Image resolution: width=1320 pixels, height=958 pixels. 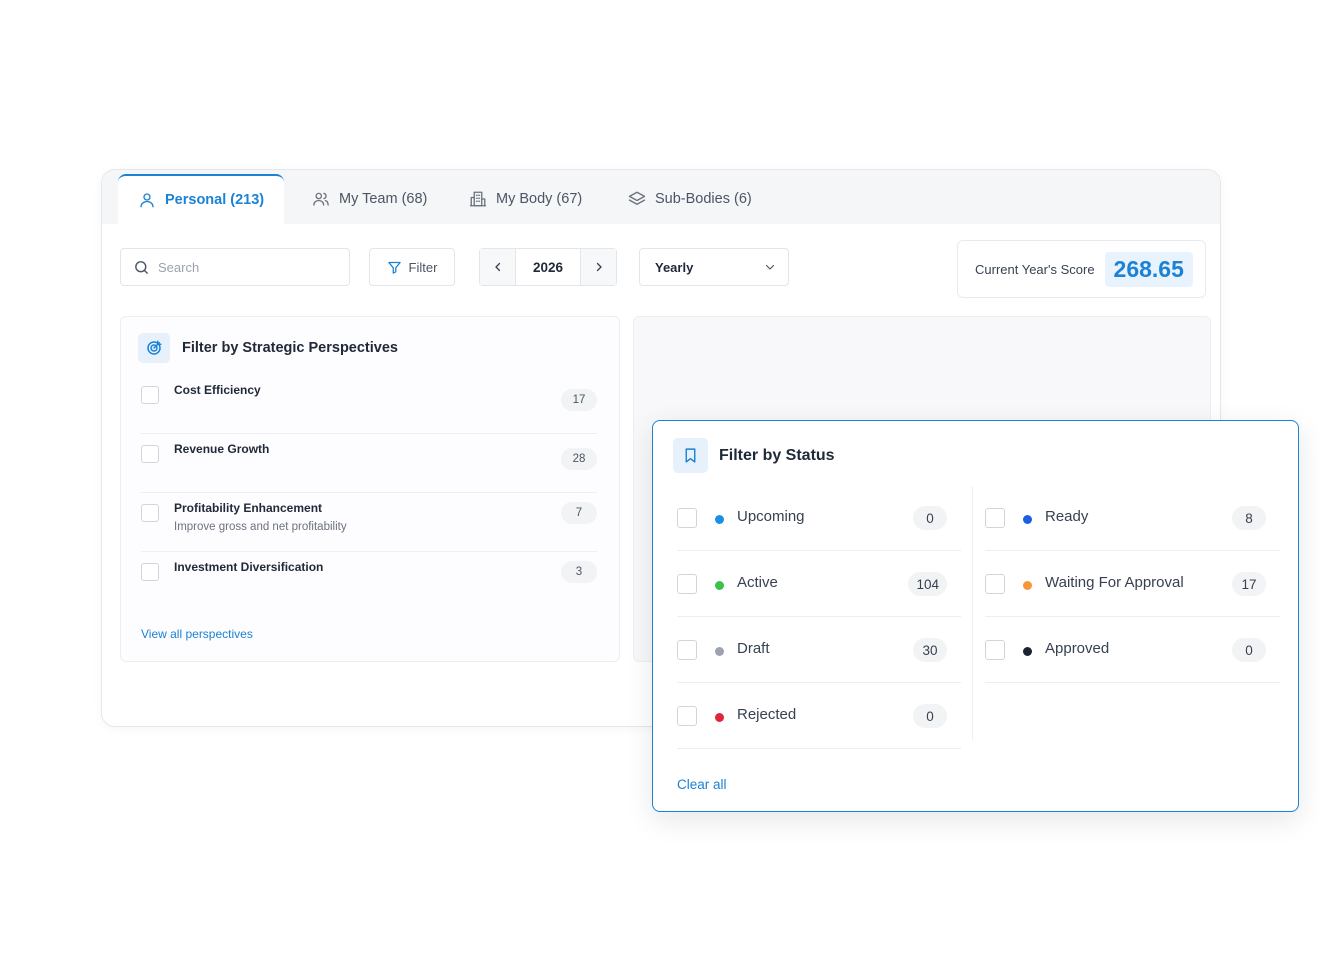 What do you see at coordinates (674, 267) in the screenshot?
I see `period-select-value: Yearly` at bounding box center [674, 267].